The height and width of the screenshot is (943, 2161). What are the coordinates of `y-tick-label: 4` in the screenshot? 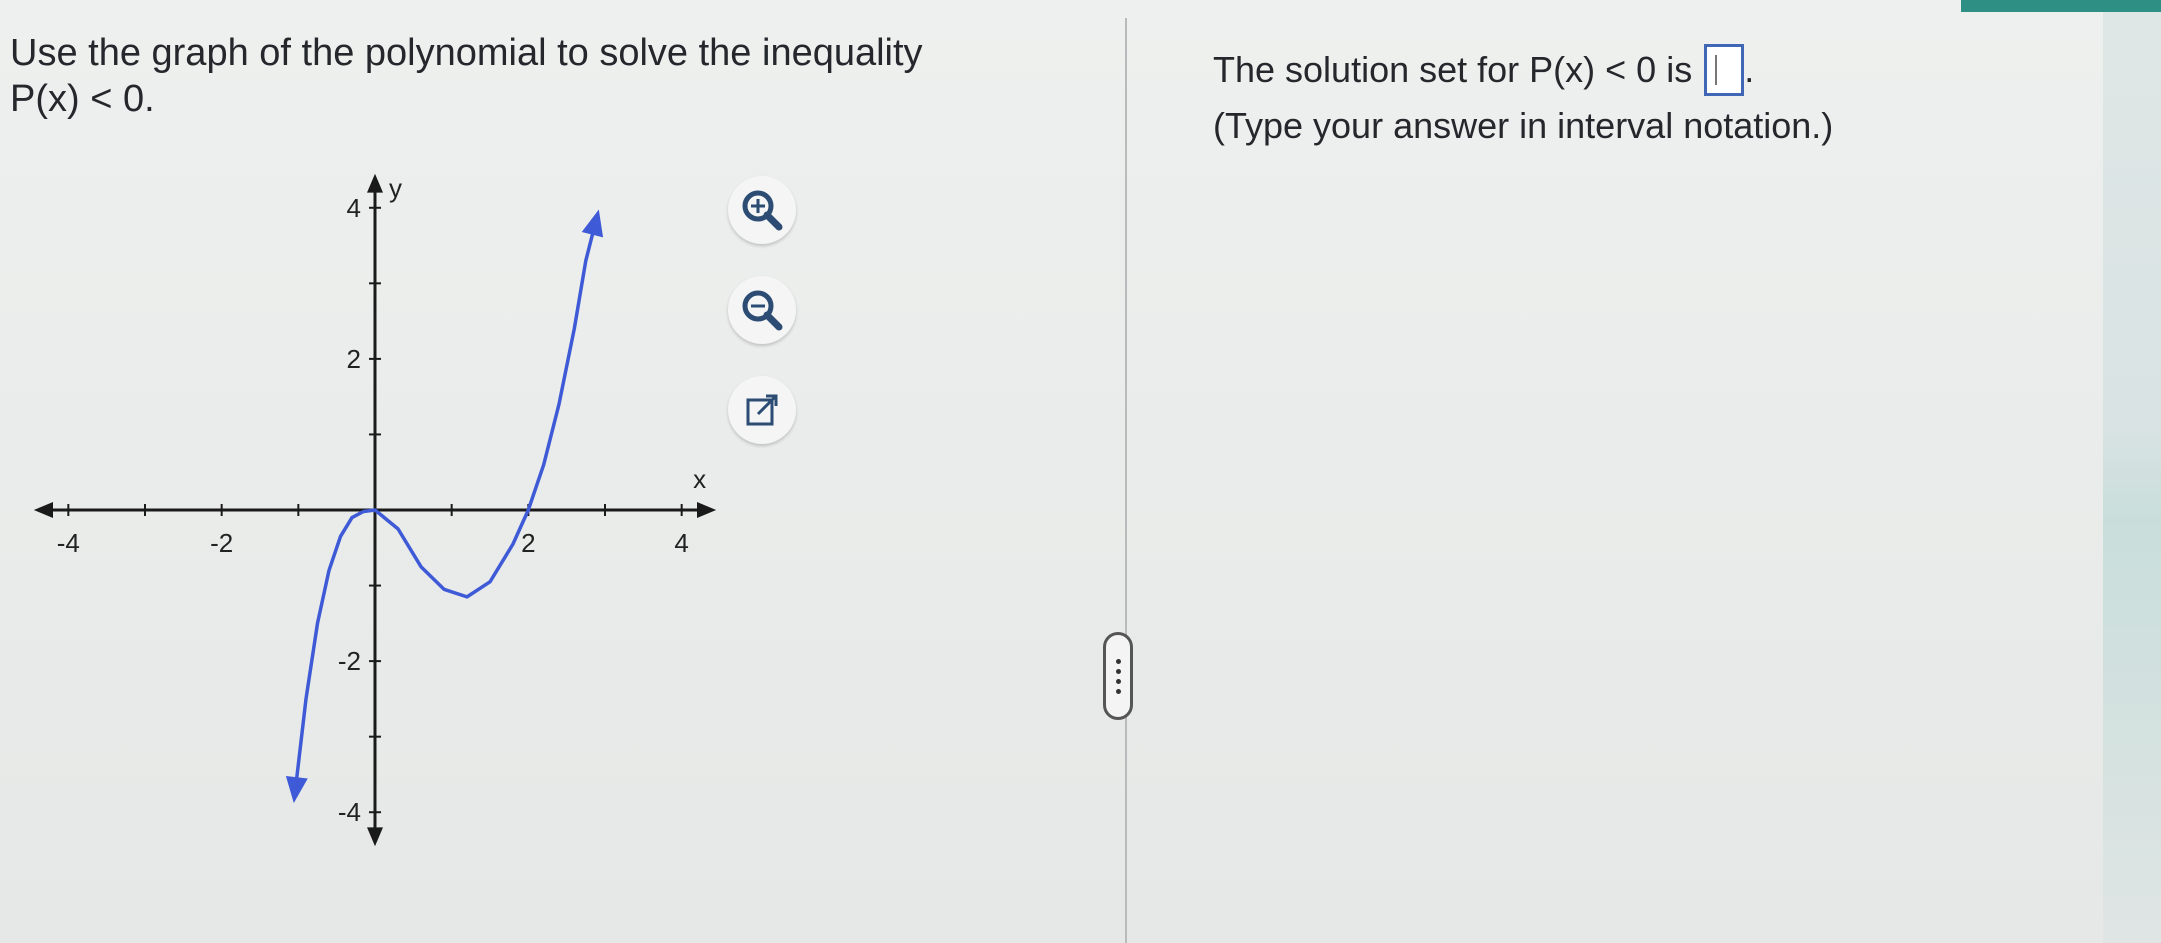 It's located at (354, 208).